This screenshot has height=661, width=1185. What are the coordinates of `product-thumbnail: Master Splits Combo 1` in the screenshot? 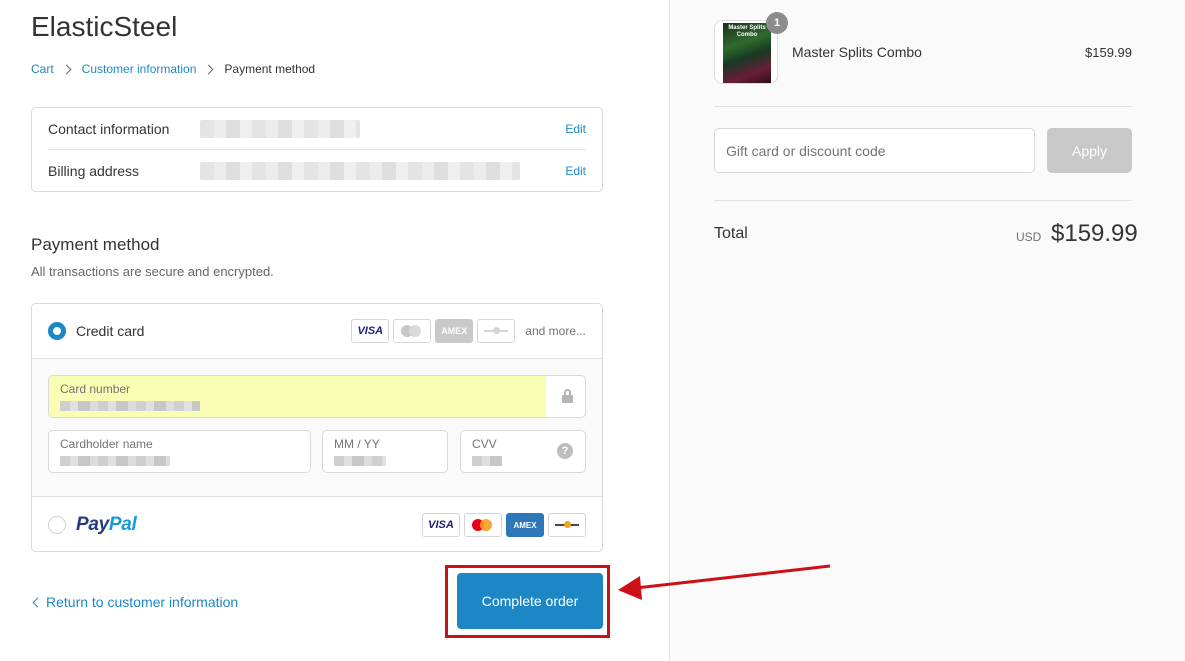 It's located at (751, 48).